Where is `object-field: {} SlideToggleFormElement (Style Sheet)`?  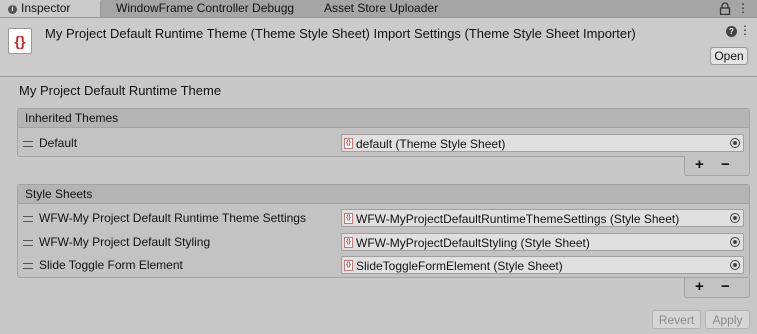
object-field: {} SlideToggleFormElement (Style Sheet) is located at coordinates (542, 265).